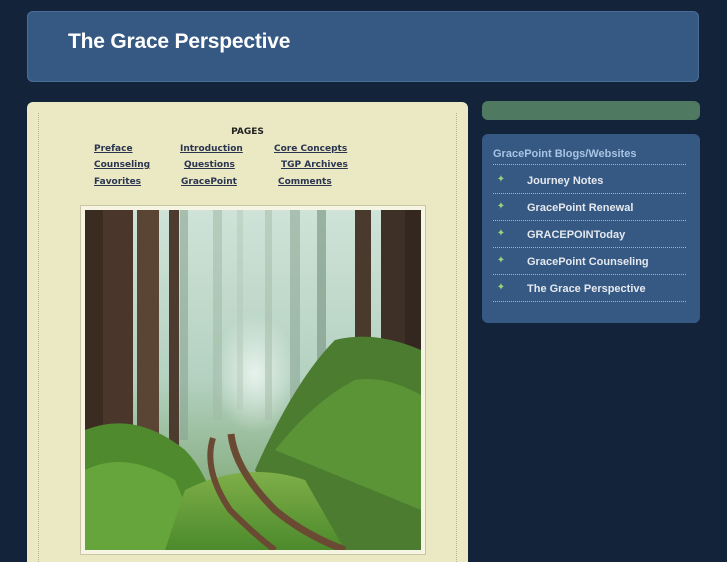  I want to click on page-link-introduction: Introduction, so click(211, 149).